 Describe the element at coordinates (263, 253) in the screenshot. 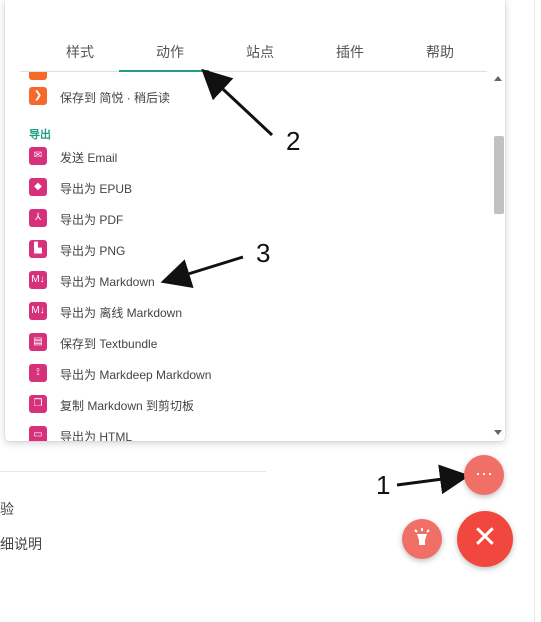

I see `annotation-label-3: 3` at that location.